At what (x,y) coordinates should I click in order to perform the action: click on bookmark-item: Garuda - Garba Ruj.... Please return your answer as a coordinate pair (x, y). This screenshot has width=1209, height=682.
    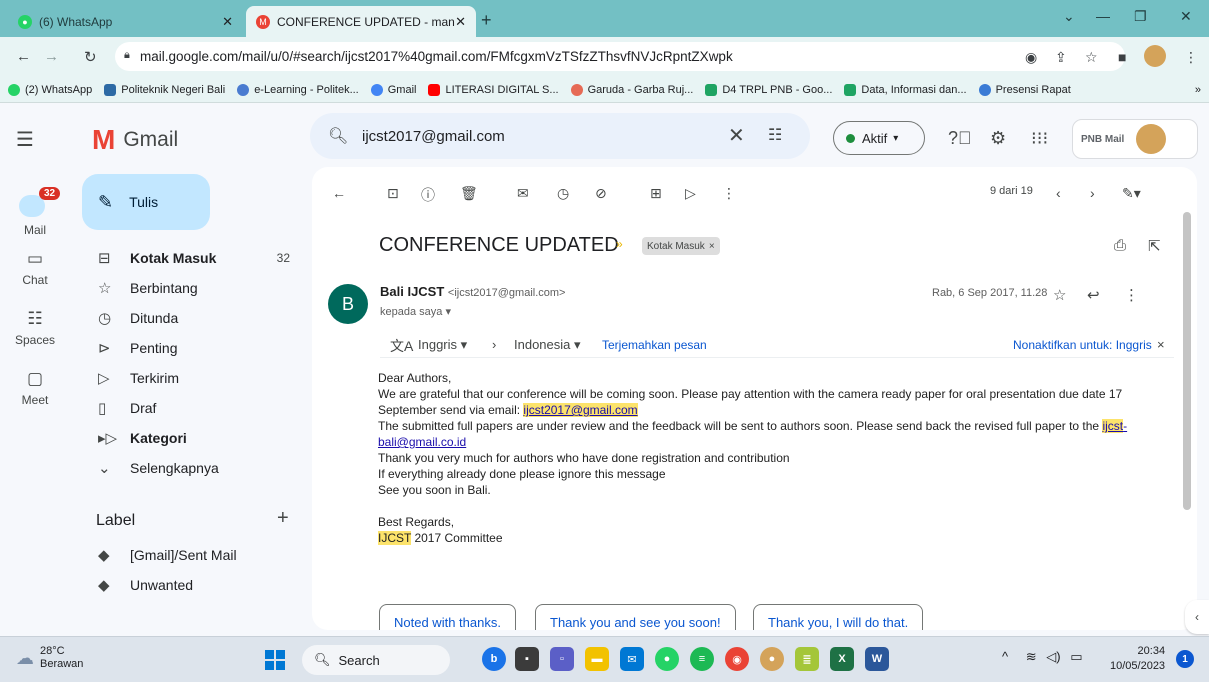
    Looking at the image, I should click on (631, 89).